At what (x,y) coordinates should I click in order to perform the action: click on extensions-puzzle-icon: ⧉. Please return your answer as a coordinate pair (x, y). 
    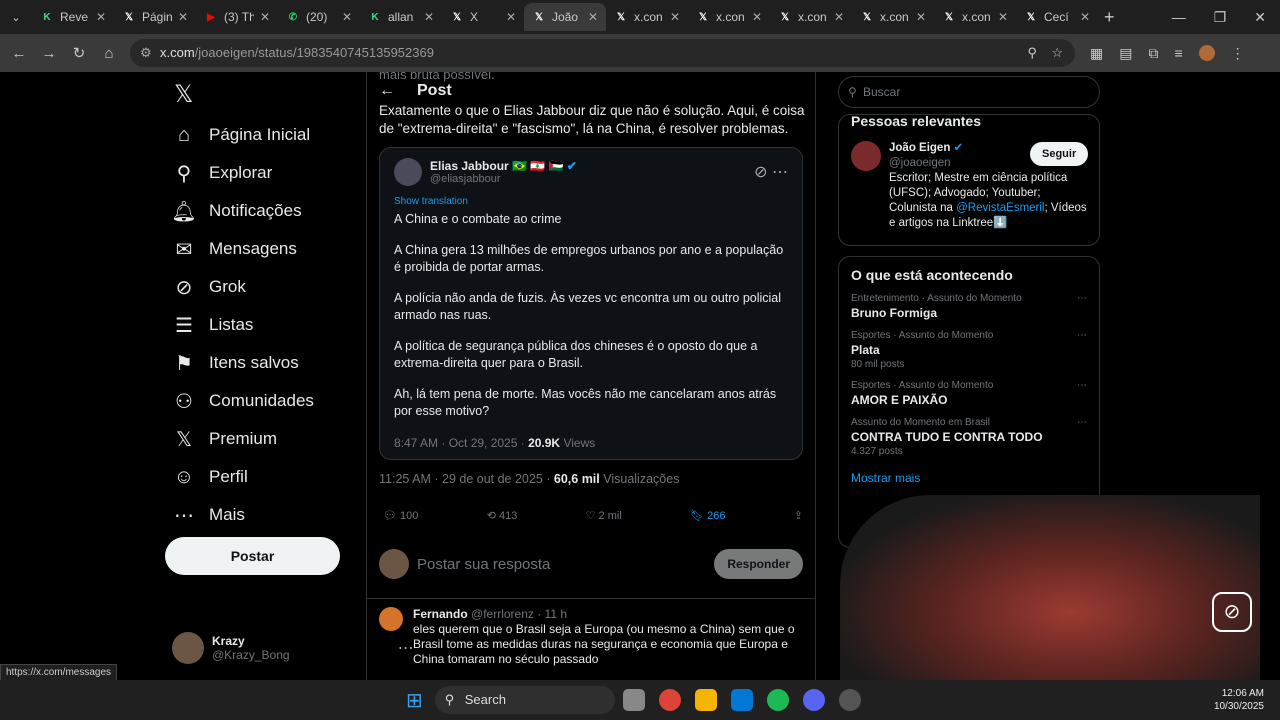
    Looking at the image, I should click on (1153, 53).